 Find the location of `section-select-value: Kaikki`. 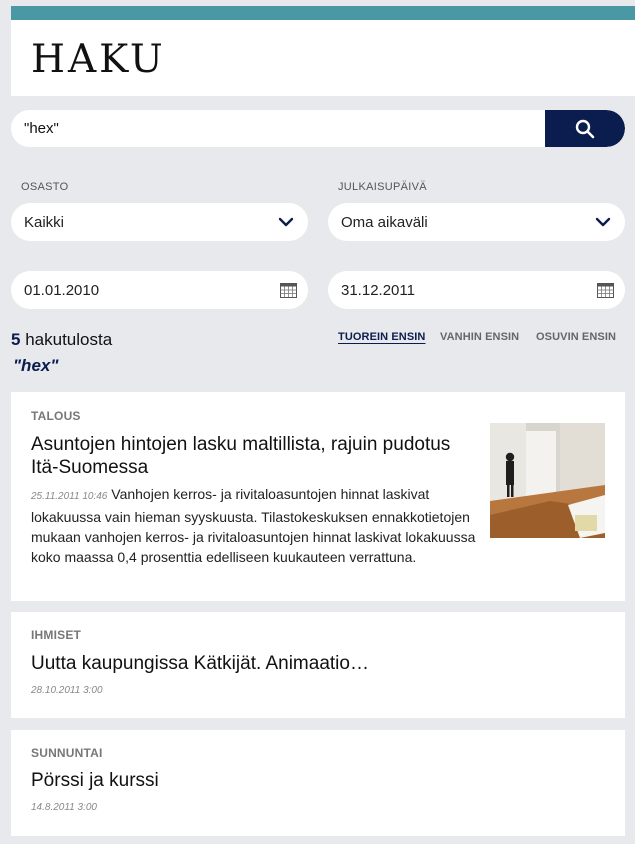

section-select-value: Kaikki is located at coordinates (44, 222).